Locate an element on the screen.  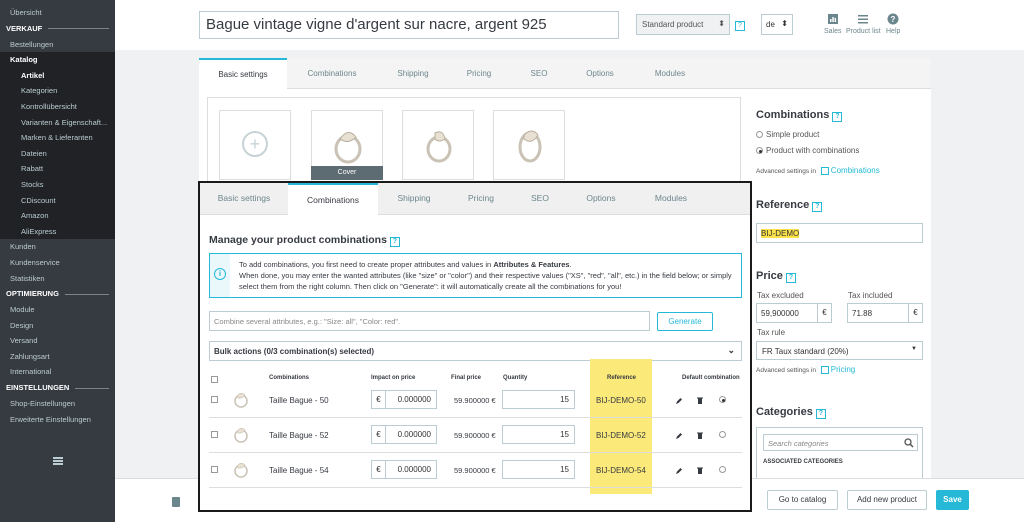
sidebar-item-artikel: Artikel is located at coordinates (57, 75).